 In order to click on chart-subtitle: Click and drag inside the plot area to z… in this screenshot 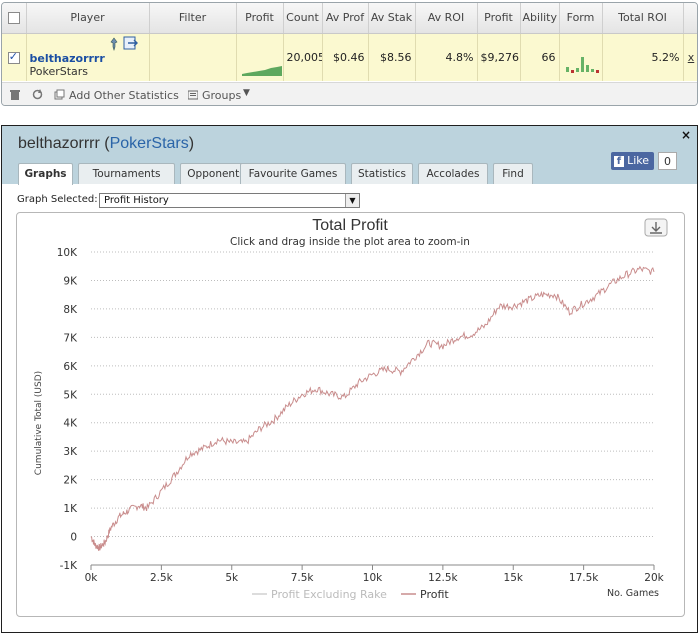, I will do `click(350, 242)`.